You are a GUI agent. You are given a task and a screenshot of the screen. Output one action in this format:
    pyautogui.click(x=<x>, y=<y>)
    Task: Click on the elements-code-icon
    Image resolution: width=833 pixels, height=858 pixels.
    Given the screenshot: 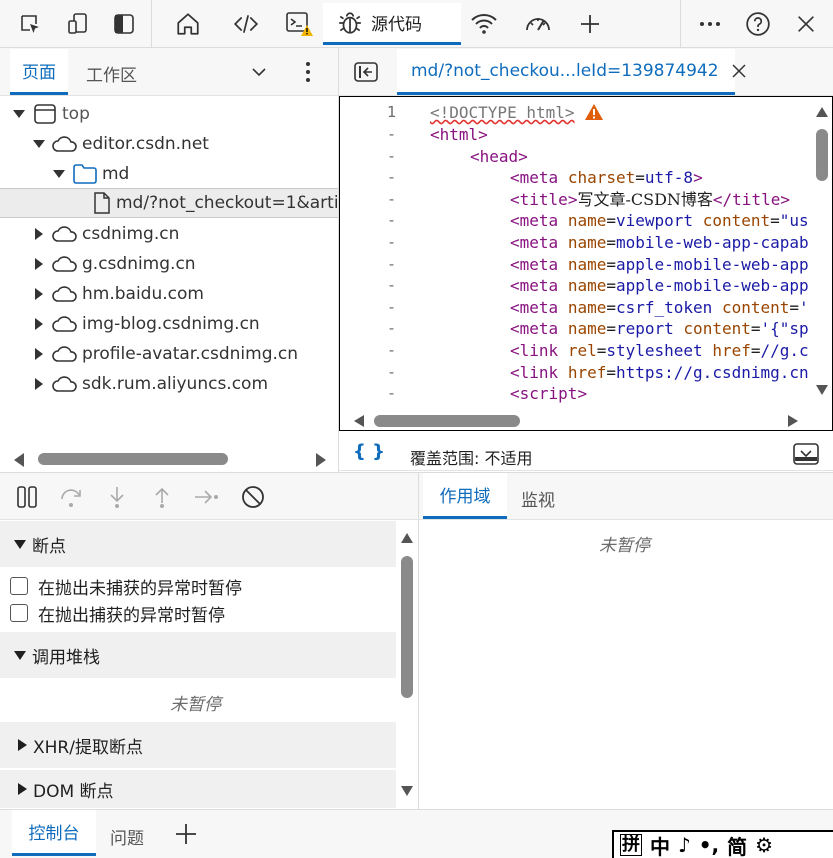 What is the action you would take?
    pyautogui.click(x=246, y=24)
    